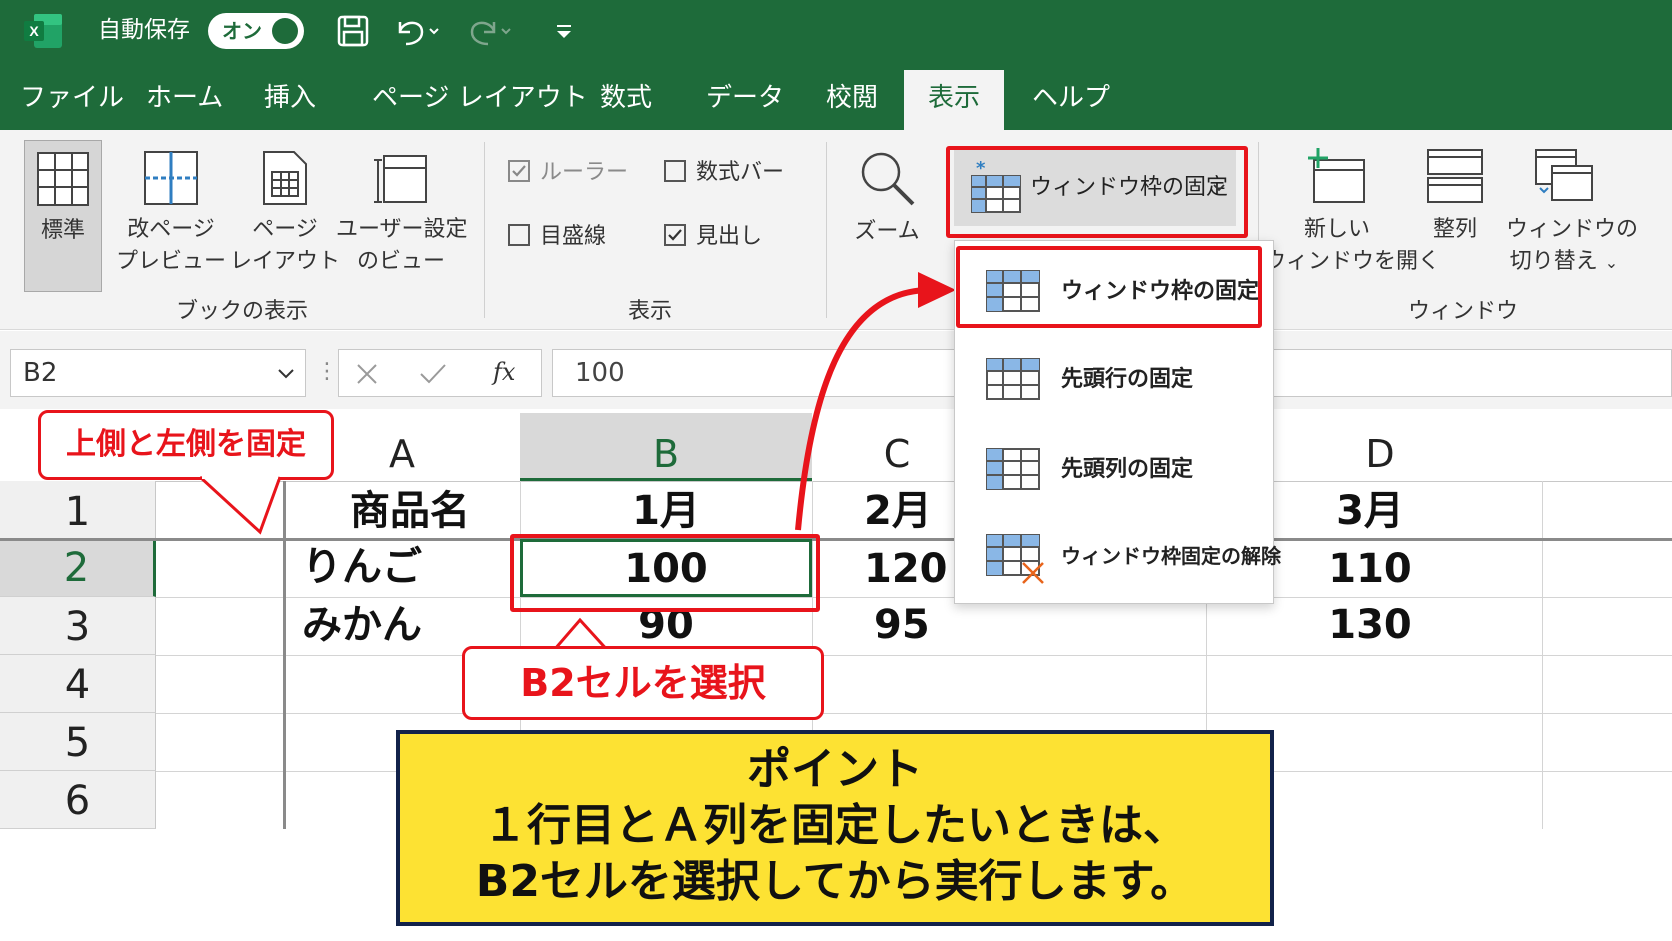  I want to click on formula-bar-check-box, so click(675, 171).